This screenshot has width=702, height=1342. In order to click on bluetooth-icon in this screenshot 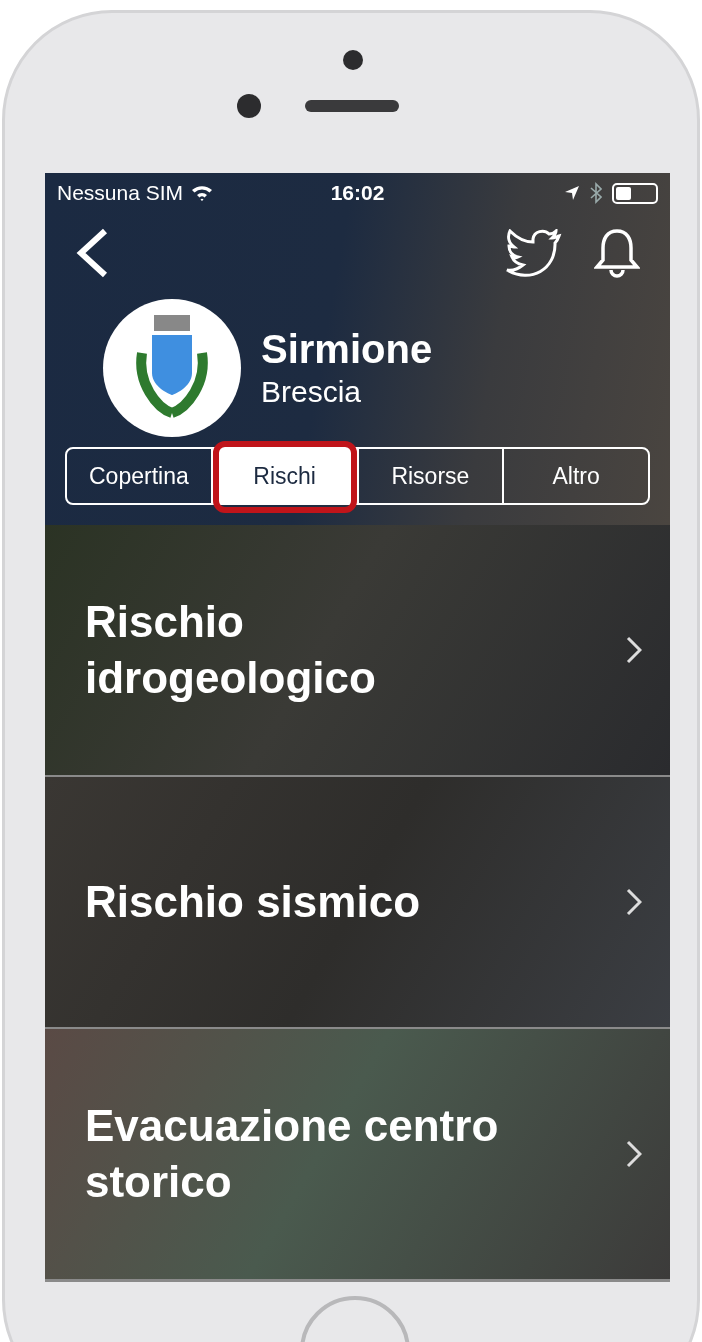, I will do `click(596, 193)`.